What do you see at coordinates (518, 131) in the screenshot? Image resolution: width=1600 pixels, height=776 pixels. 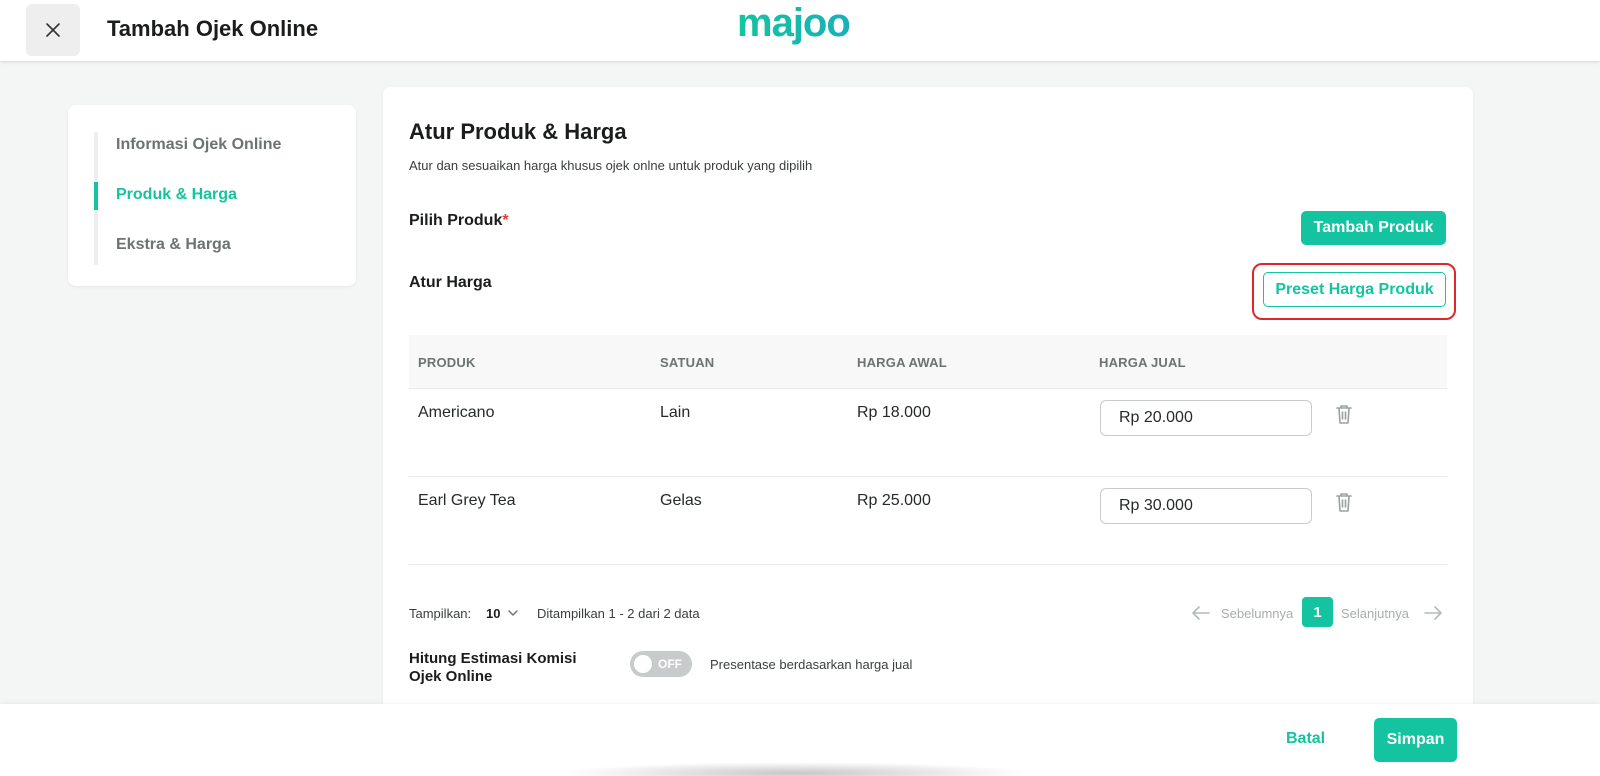 I see `section-title: Atur Produk & Harga` at bounding box center [518, 131].